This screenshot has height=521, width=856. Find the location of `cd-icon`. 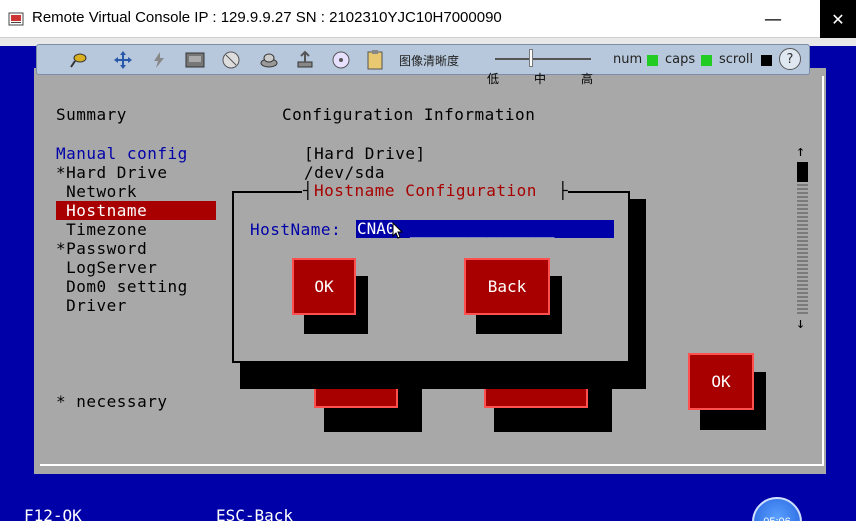

cd-icon is located at coordinates (341, 60).